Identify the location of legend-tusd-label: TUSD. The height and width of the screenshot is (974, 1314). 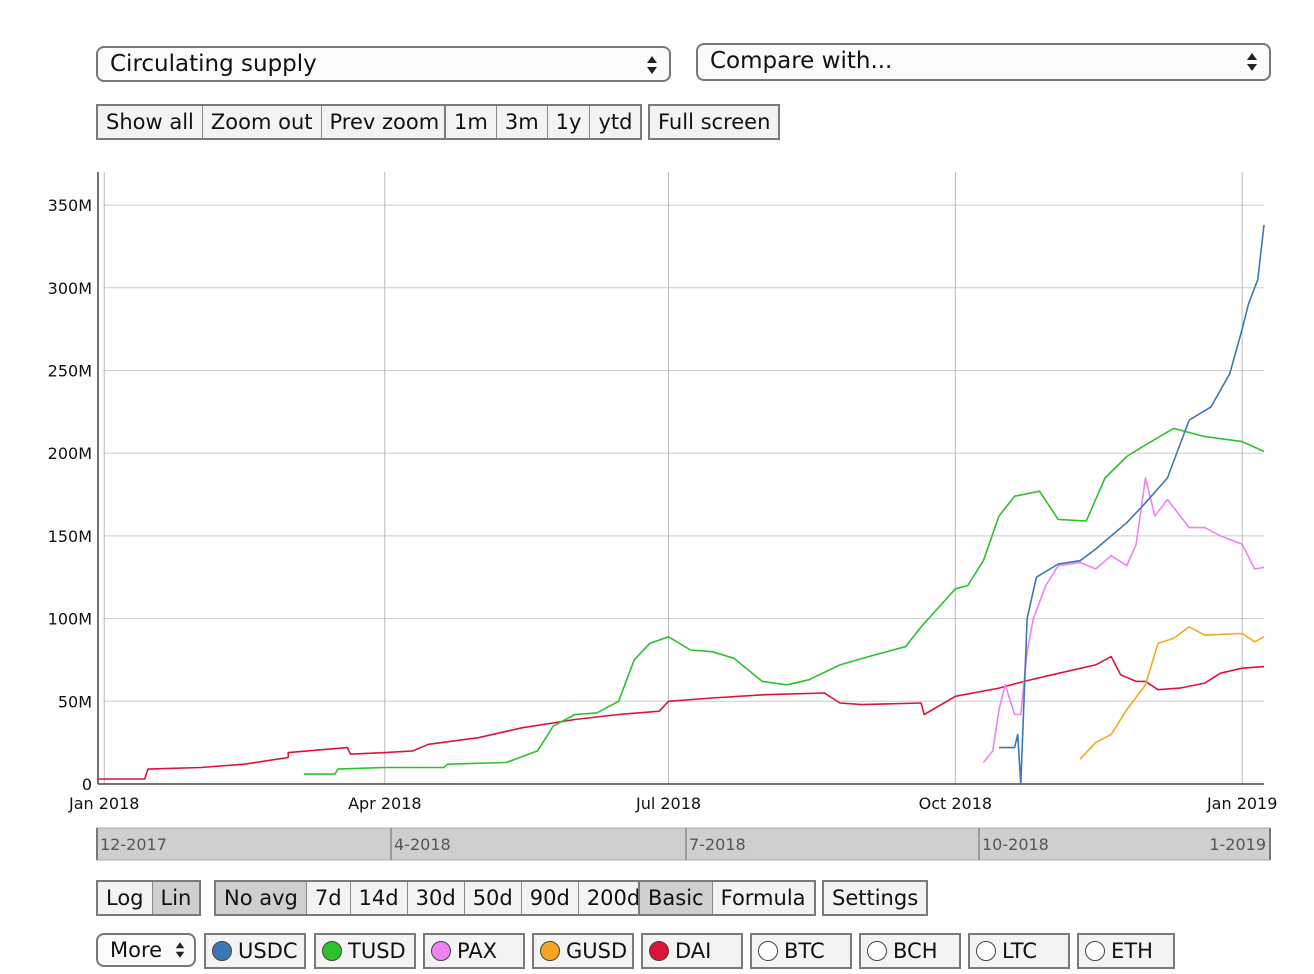
(377, 951).